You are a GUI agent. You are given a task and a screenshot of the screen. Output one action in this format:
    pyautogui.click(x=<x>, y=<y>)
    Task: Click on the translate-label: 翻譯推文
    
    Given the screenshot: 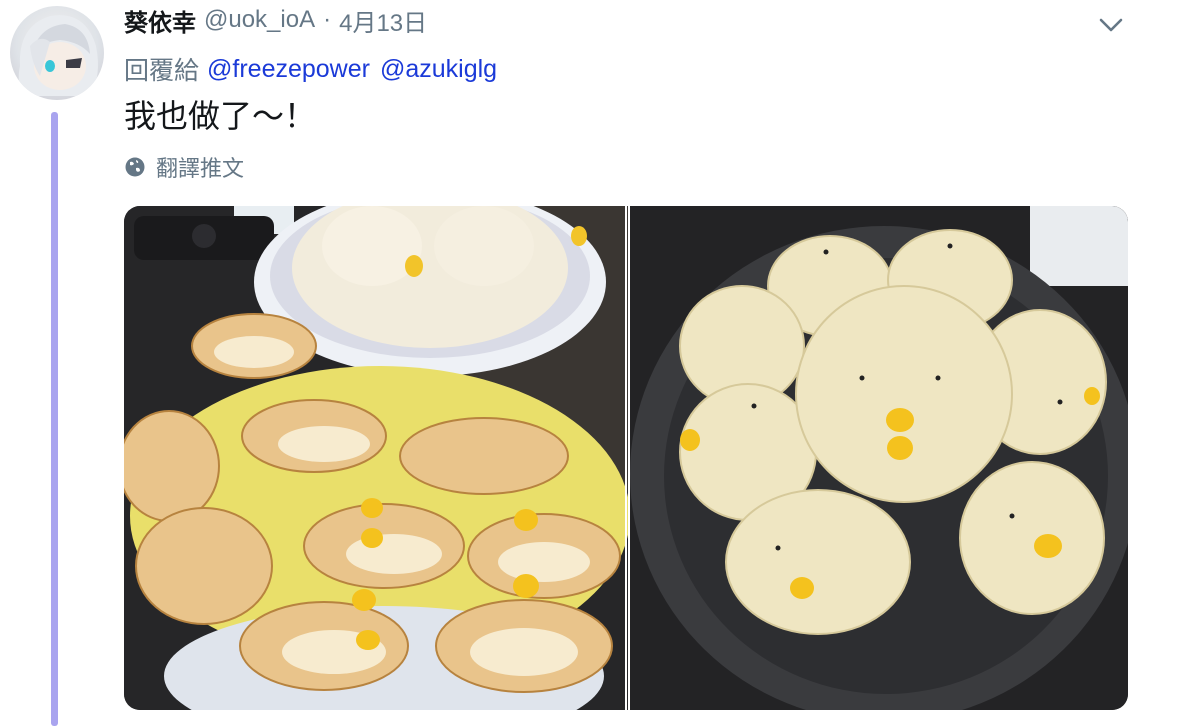 What is the action you would take?
    pyautogui.click(x=200, y=168)
    